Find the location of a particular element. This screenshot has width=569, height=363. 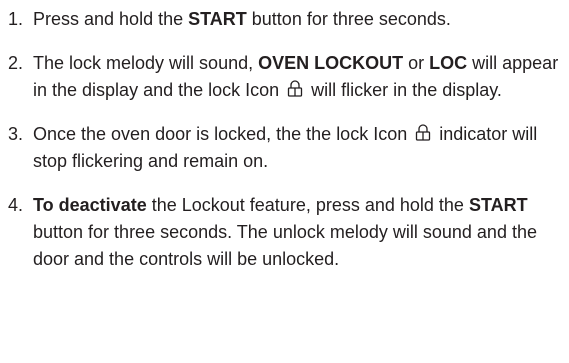

step-number: 4. is located at coordinates (16, 205).